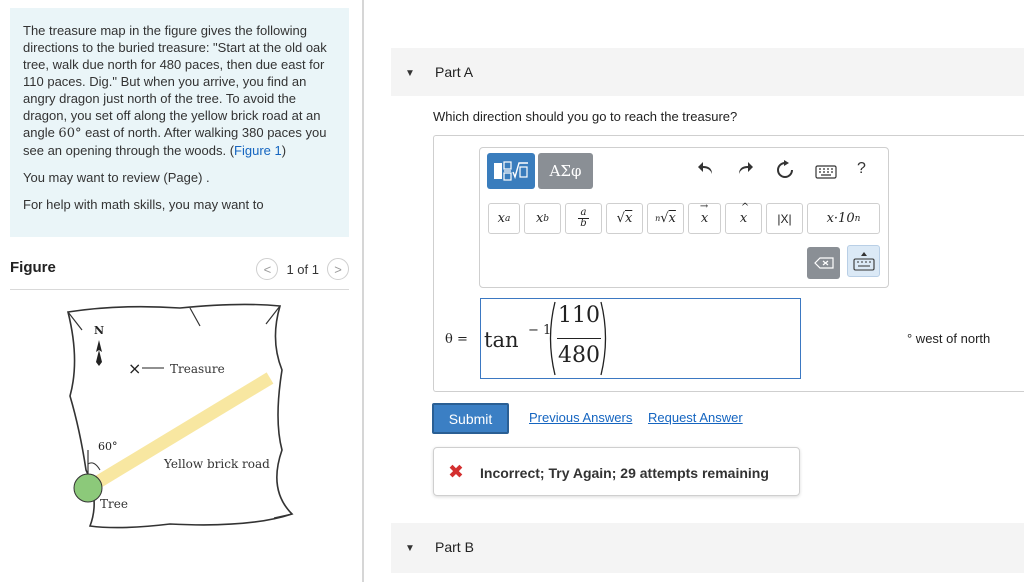  I want to click on redo-icon, so click(745, 171).